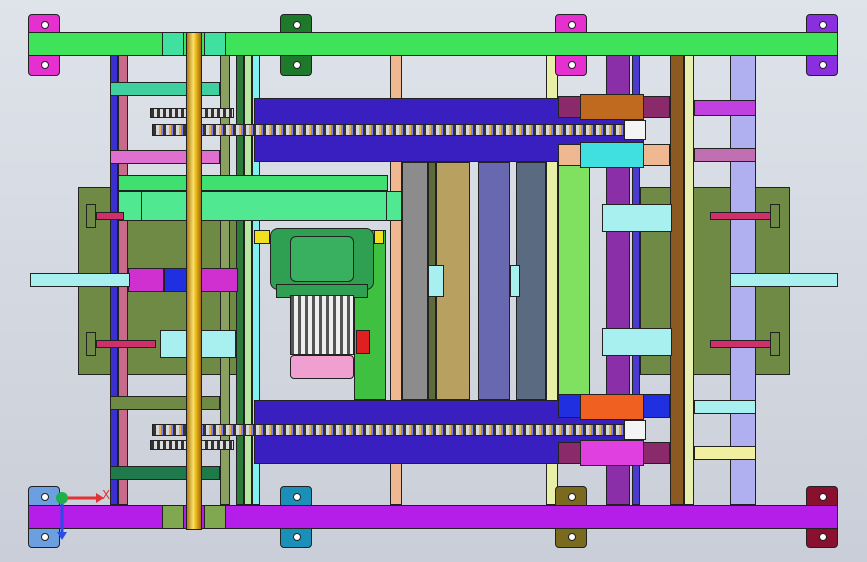 This screenshot has height=562, width=867. I want to click on coordinate-triad: X Y, so click(75, 510).